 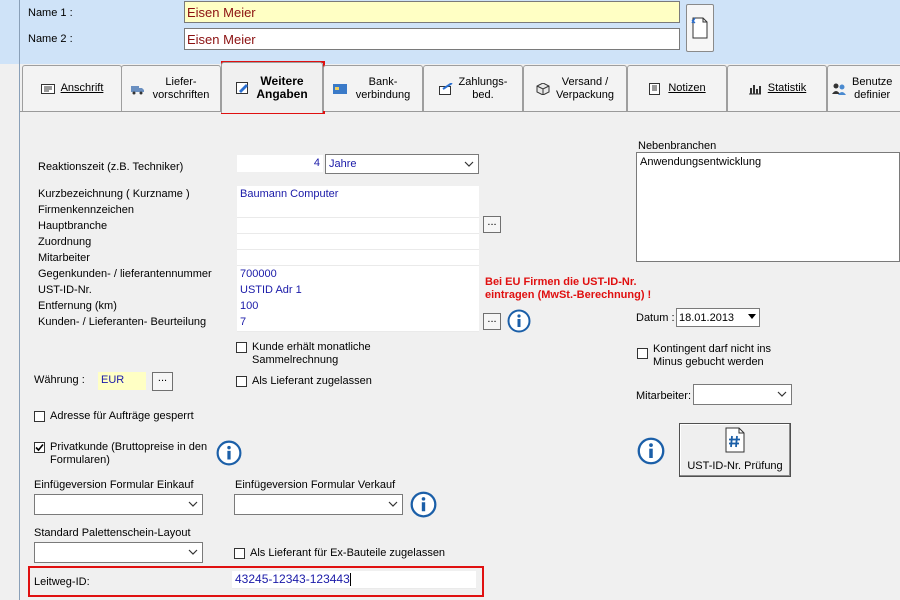 I want to click on tab-notizen: Notizen, so click(x=677, y=88).